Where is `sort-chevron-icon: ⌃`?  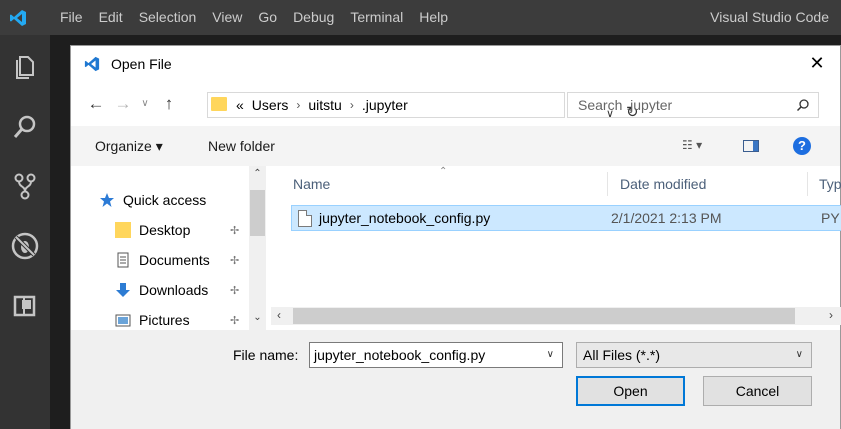
sort-chevron-icon: ⌃ is located at coordinates (443, 171).